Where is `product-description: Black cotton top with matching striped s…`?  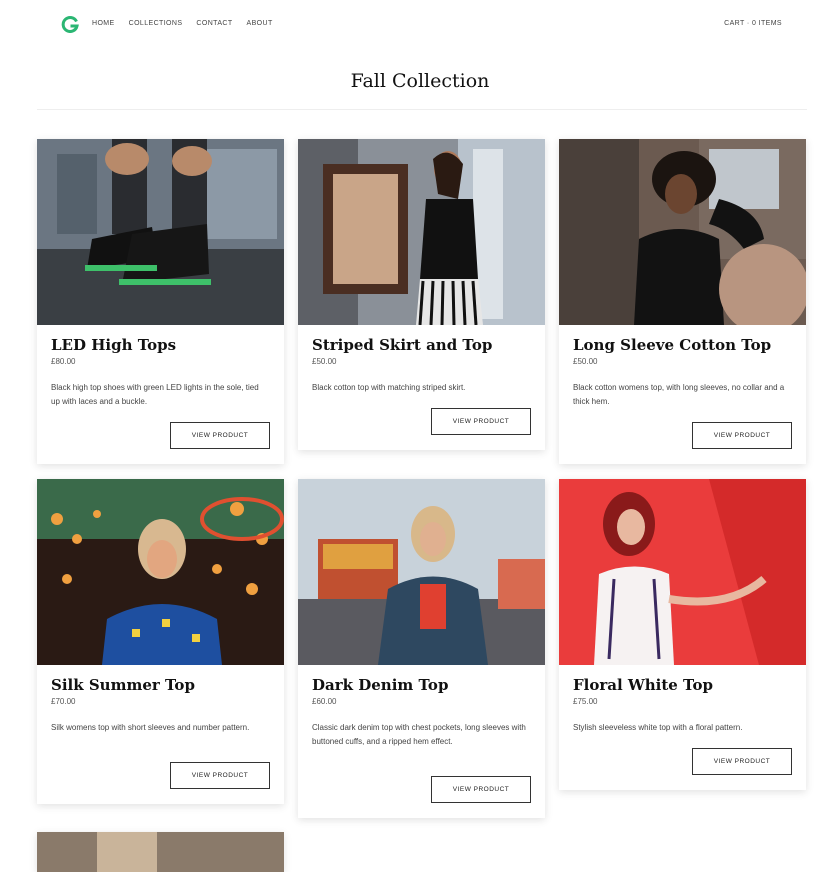
product-description: Black cotton top with matching striped s… is located at coordinates (389, 387).